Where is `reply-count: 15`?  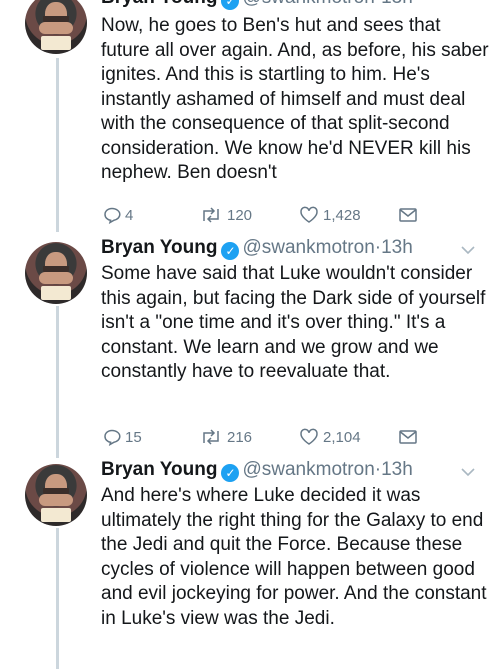 reply-count: 15 is located at coordinates (133, 437).